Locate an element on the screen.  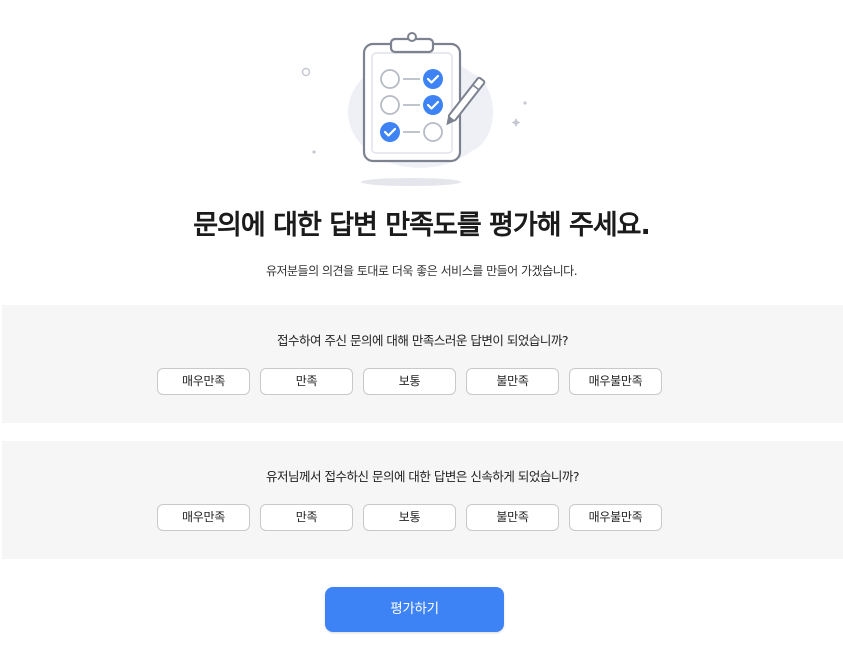
checklist-clipboard-icon is located at coordinates (414, 109).